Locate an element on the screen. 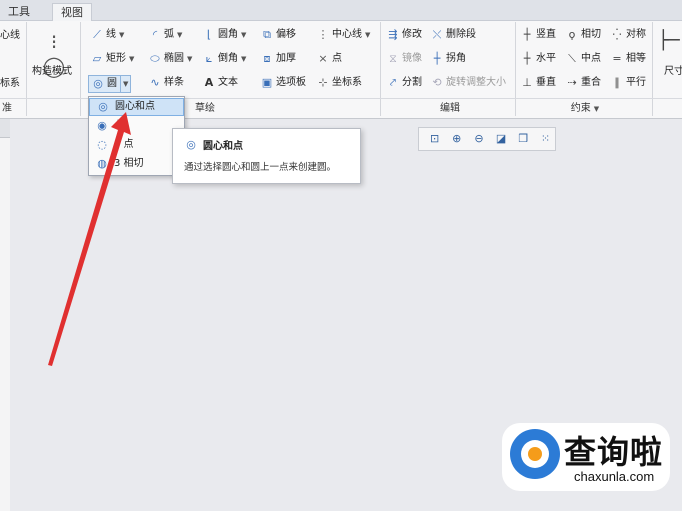 This screenshot has width=682, height=511. logo-url: chaxunla.com is located at coordinates (614, 476).